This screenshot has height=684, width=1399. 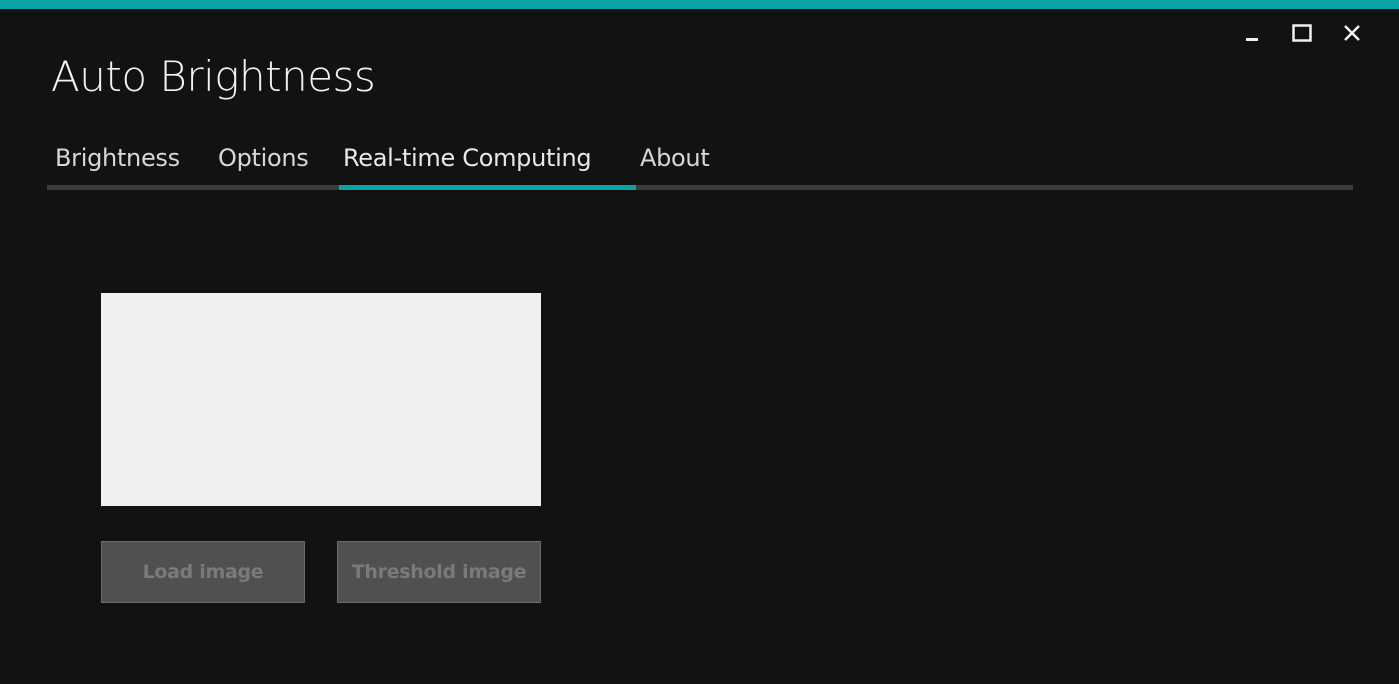 What do you see at coordinates (699, 4) in the screenshot?
I see `title-accent-bar` at bounding box center [699, 4].